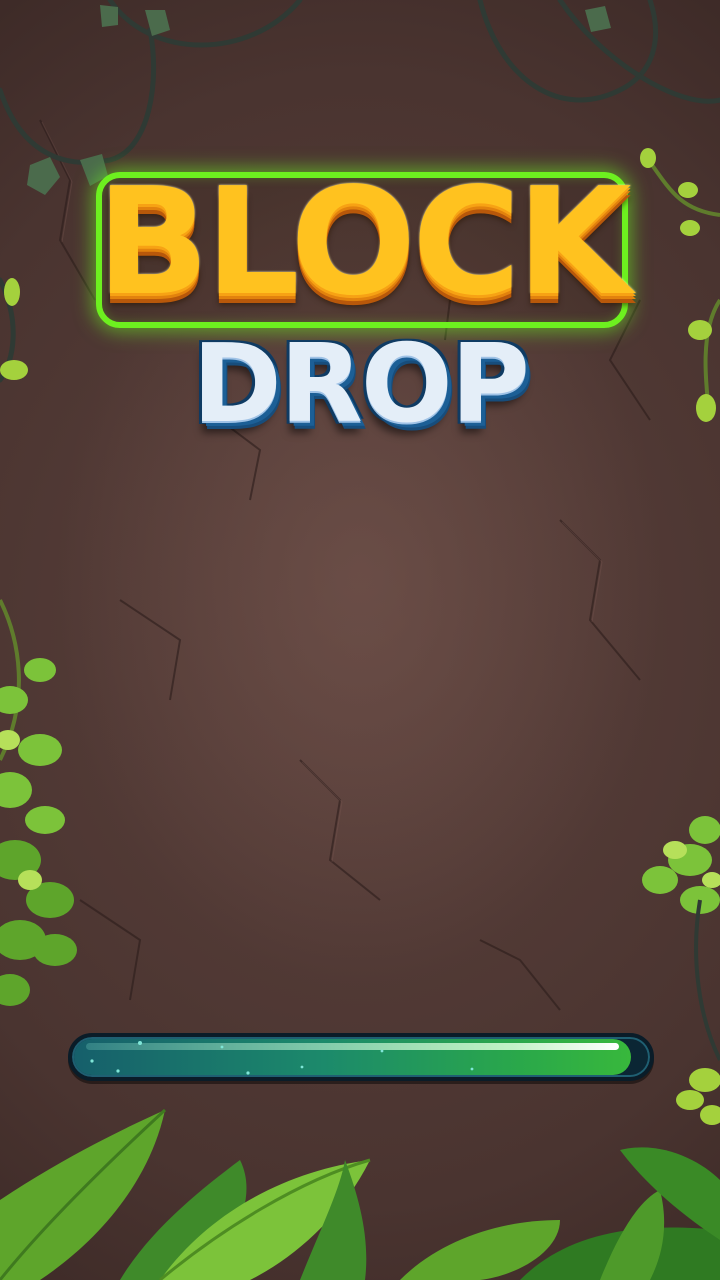 The height and width of the screenshot is (1280, 720). I want to click on loading-sparkles, so click(282, 1058).